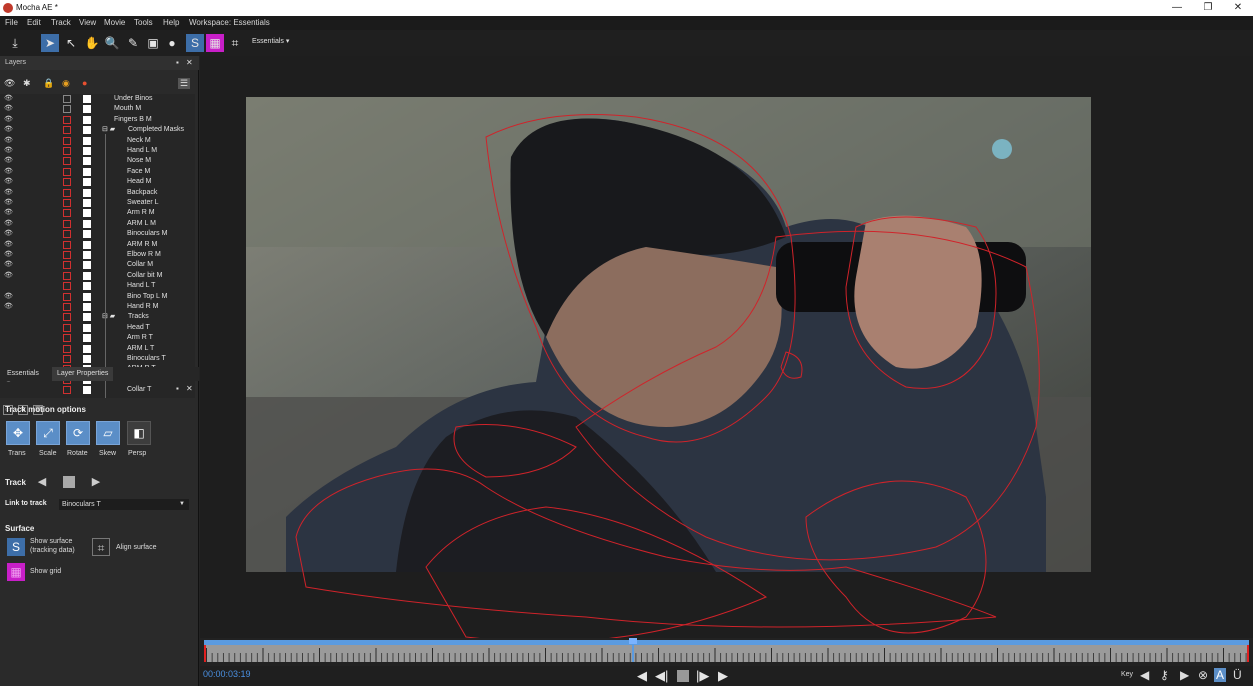 This screenshot has width=1253, height=686. I want to click on align-icon: ⌗, so click(235, 43).